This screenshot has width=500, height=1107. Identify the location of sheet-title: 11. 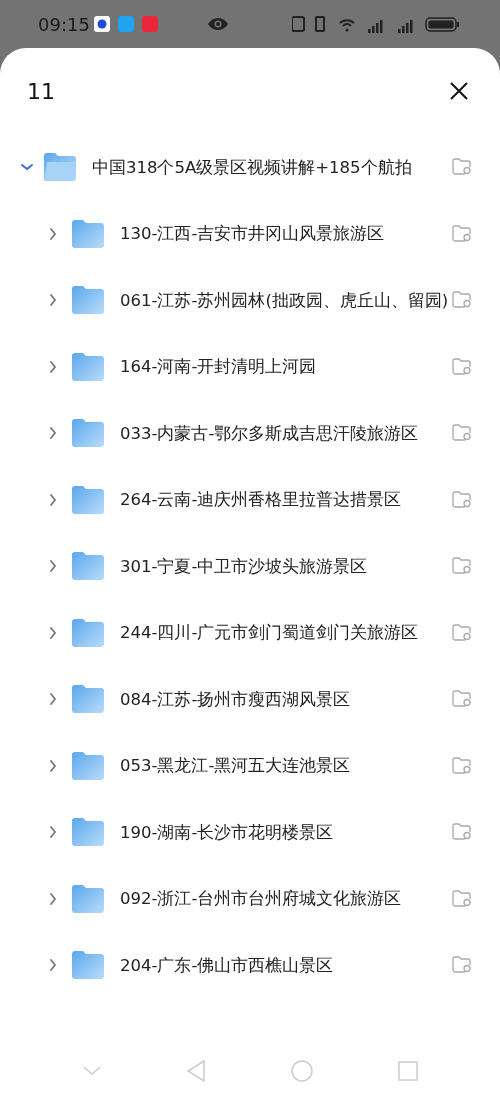
(41, 91).